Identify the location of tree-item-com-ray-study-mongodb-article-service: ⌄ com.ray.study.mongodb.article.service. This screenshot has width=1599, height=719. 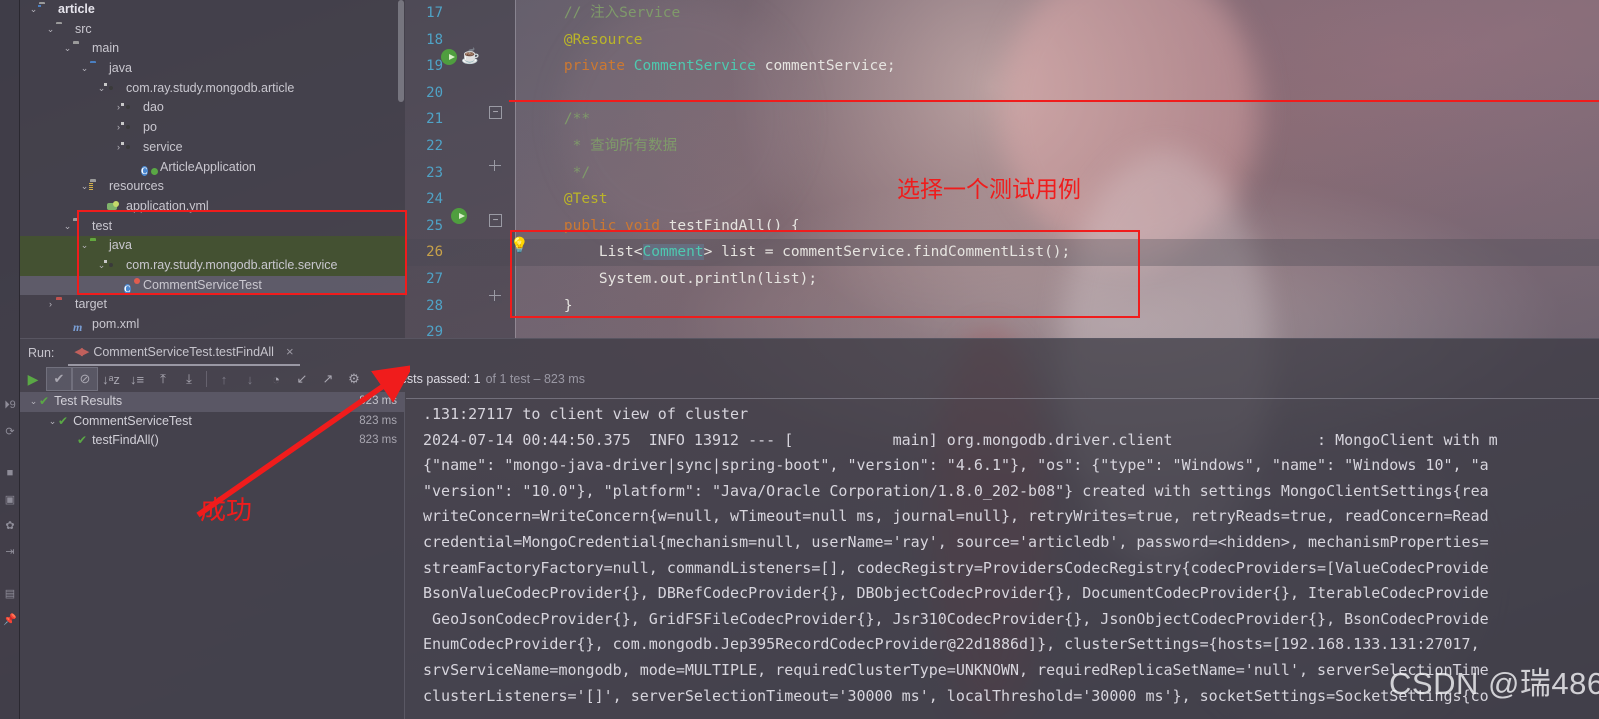
(212, 265).